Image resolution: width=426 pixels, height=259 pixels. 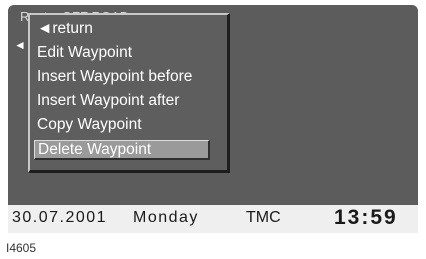 I want to click on status-bar: 30.07.2001 Monday TMC 13:59, so click(x=213, y=219).